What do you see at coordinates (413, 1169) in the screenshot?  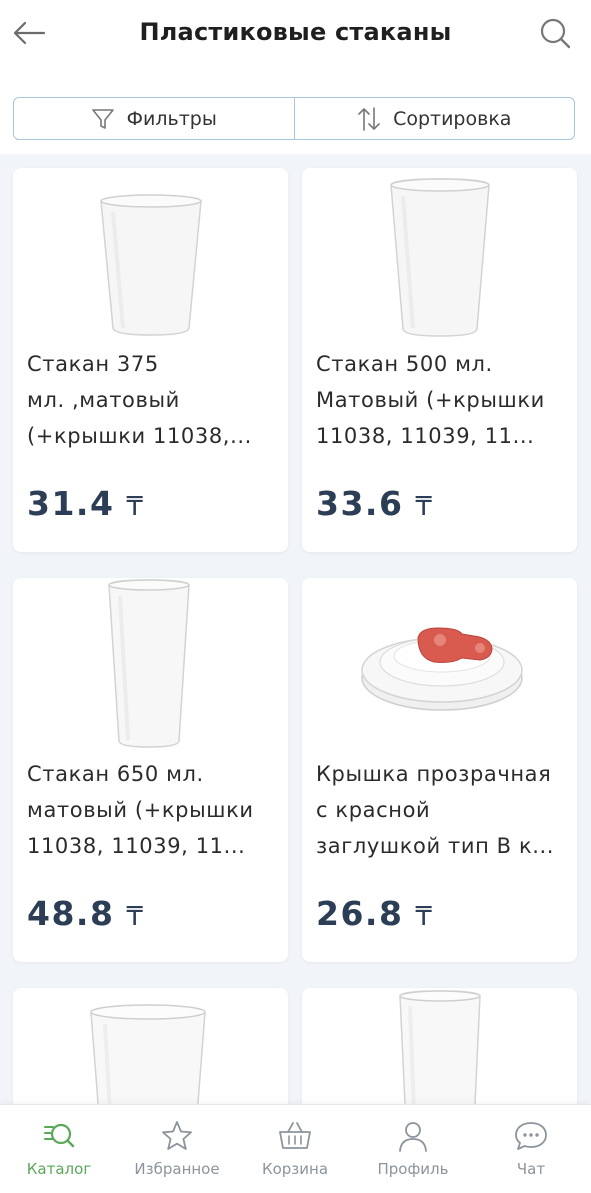 I see `tab-label: Профиль` at bounding box center [413, 1169].